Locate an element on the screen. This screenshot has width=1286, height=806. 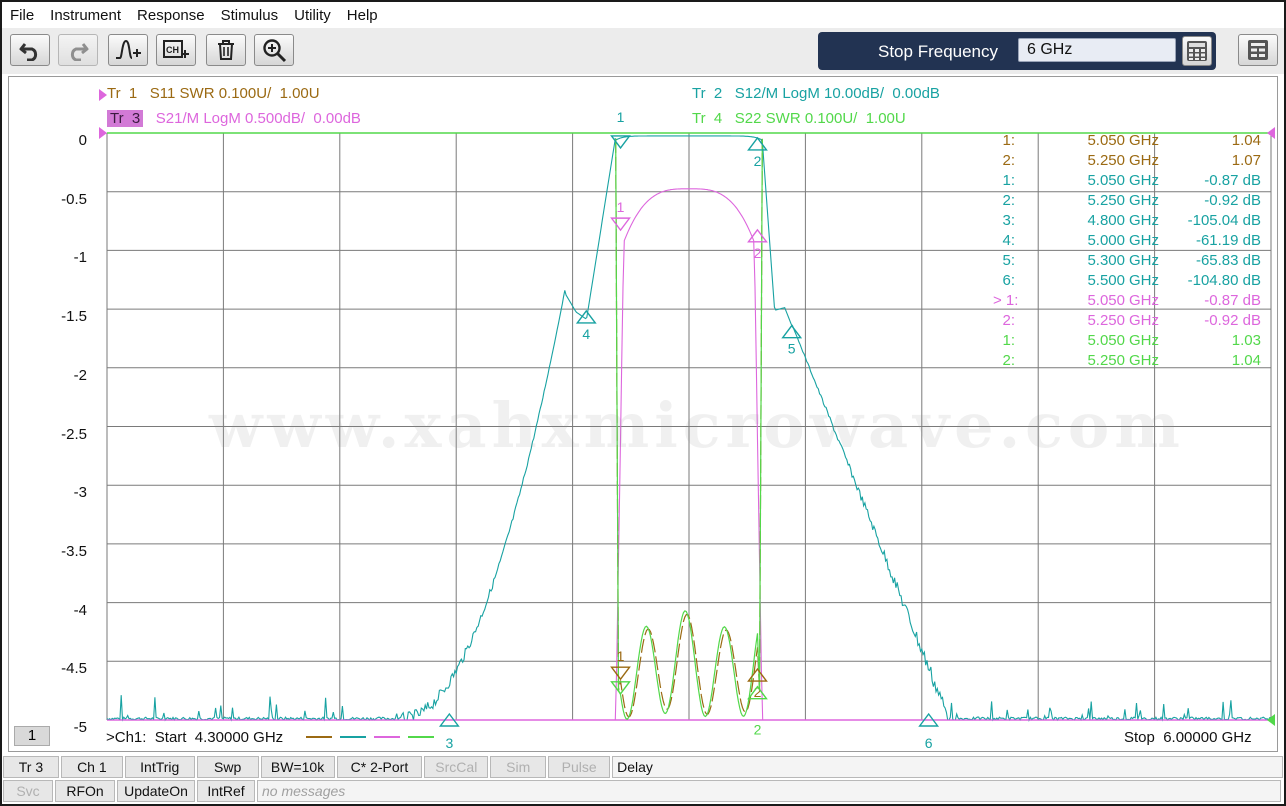
marker-readout-row: > 1: 5.050 GHz -0.87 dB is located at coordinates (1128, 302).